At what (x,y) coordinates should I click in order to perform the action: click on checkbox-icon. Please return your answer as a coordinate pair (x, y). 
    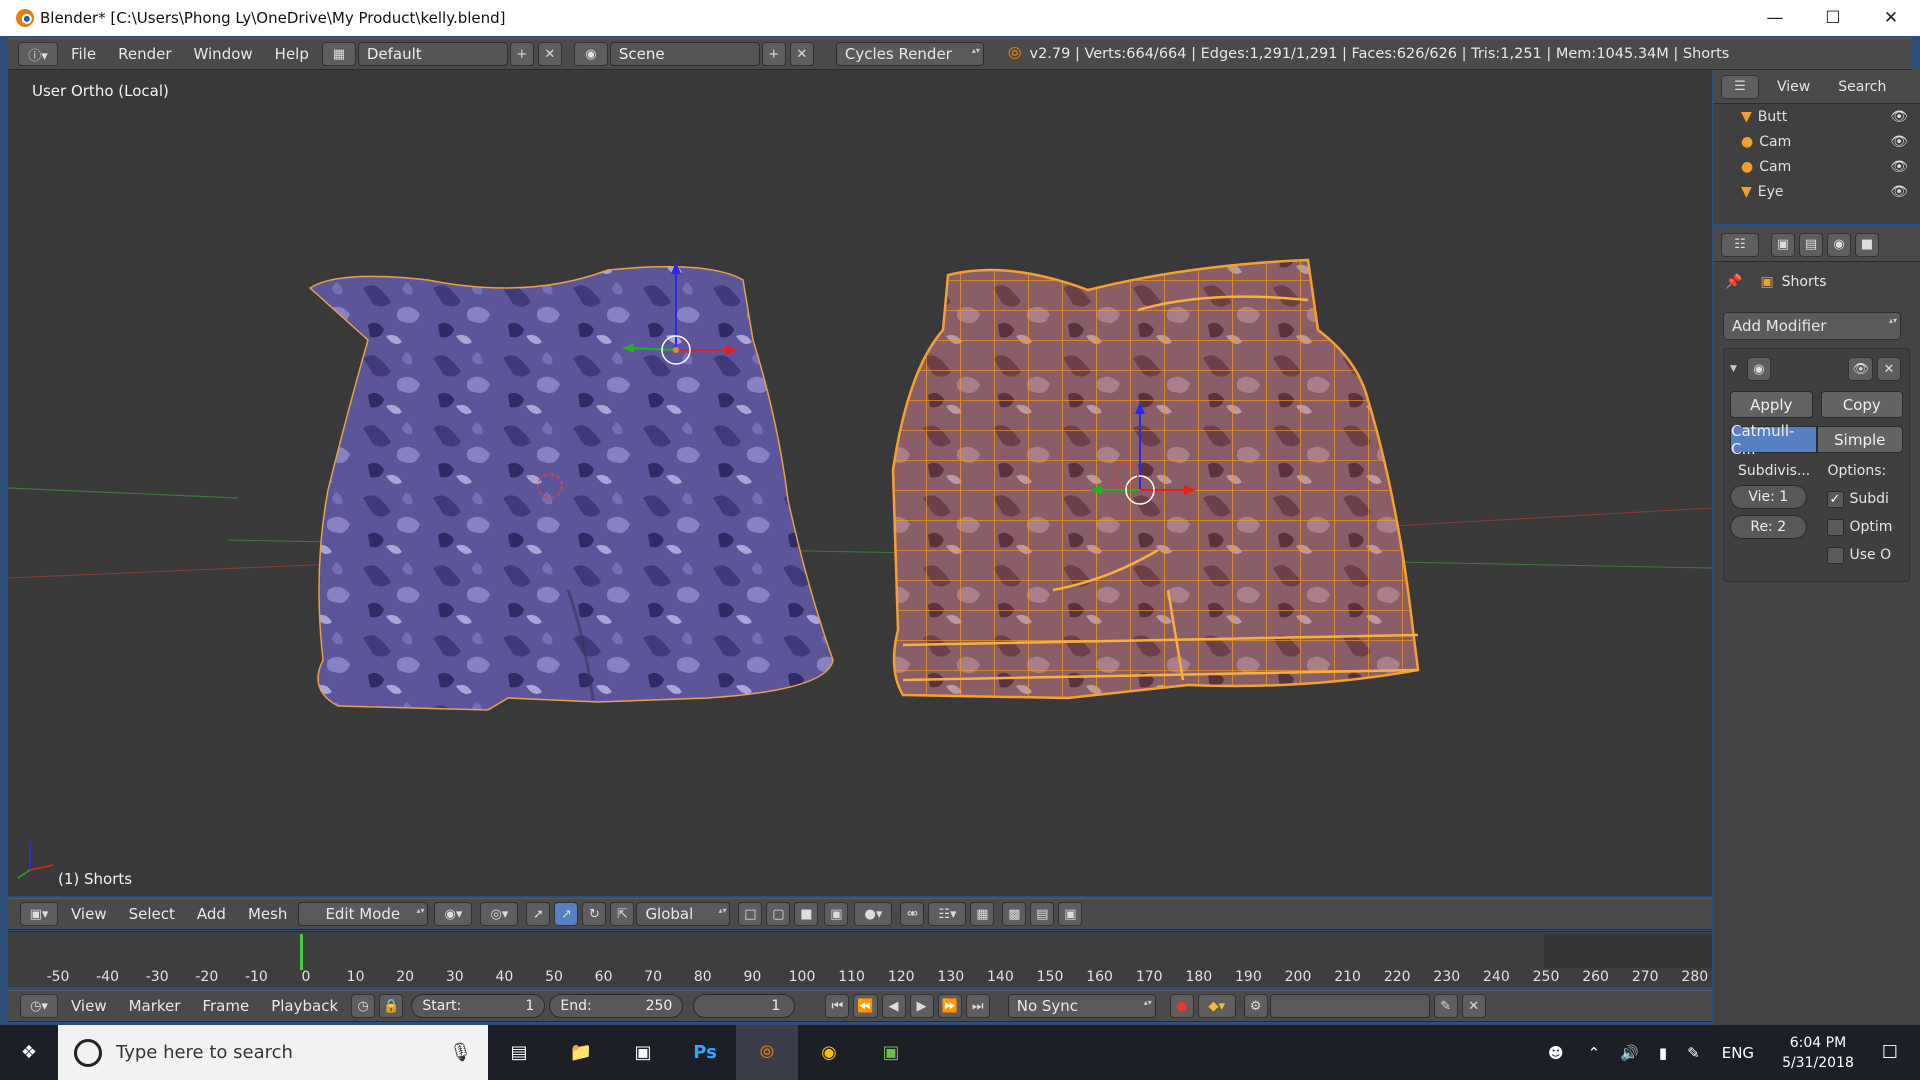
    Looking at the image, I should click on (1835, 555).